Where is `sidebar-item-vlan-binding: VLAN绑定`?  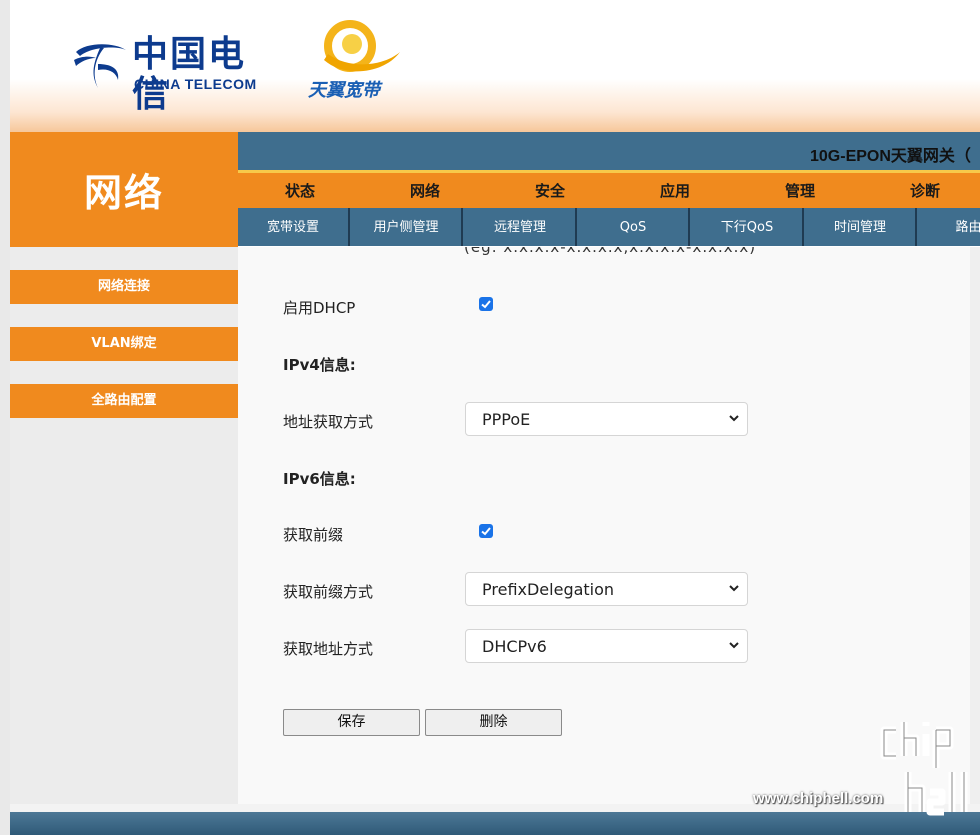
sidebar-item-vlan-binding: VLAN绑定 is located at coordinates (124, 344).